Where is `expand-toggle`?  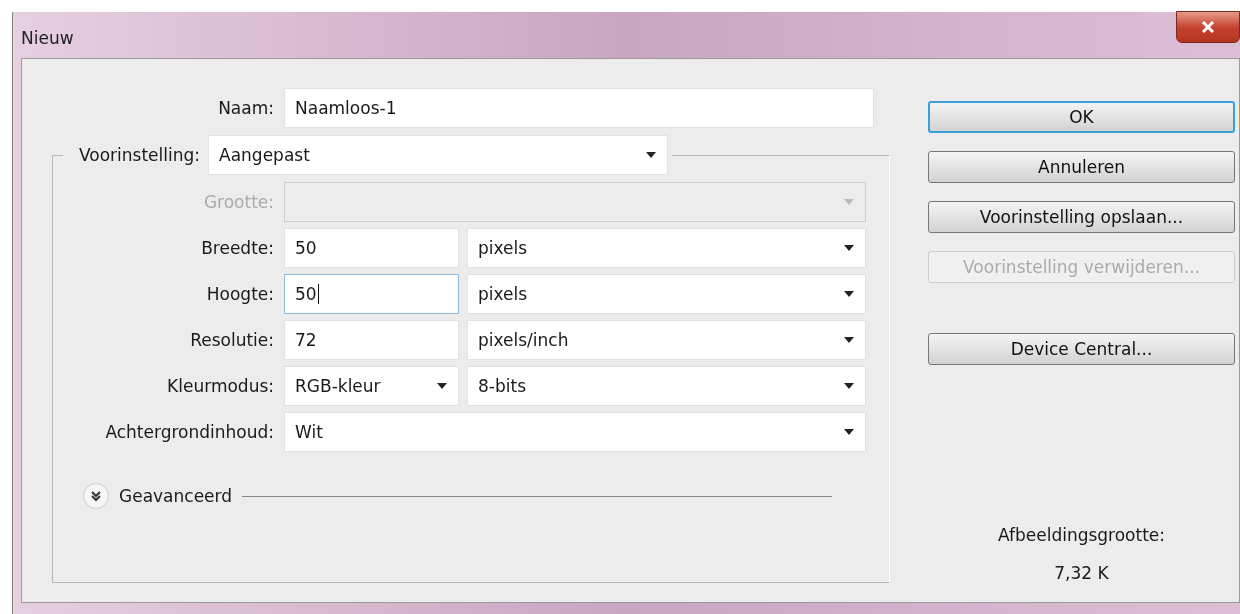
expand-toggle is located at coordinates (96, 496).